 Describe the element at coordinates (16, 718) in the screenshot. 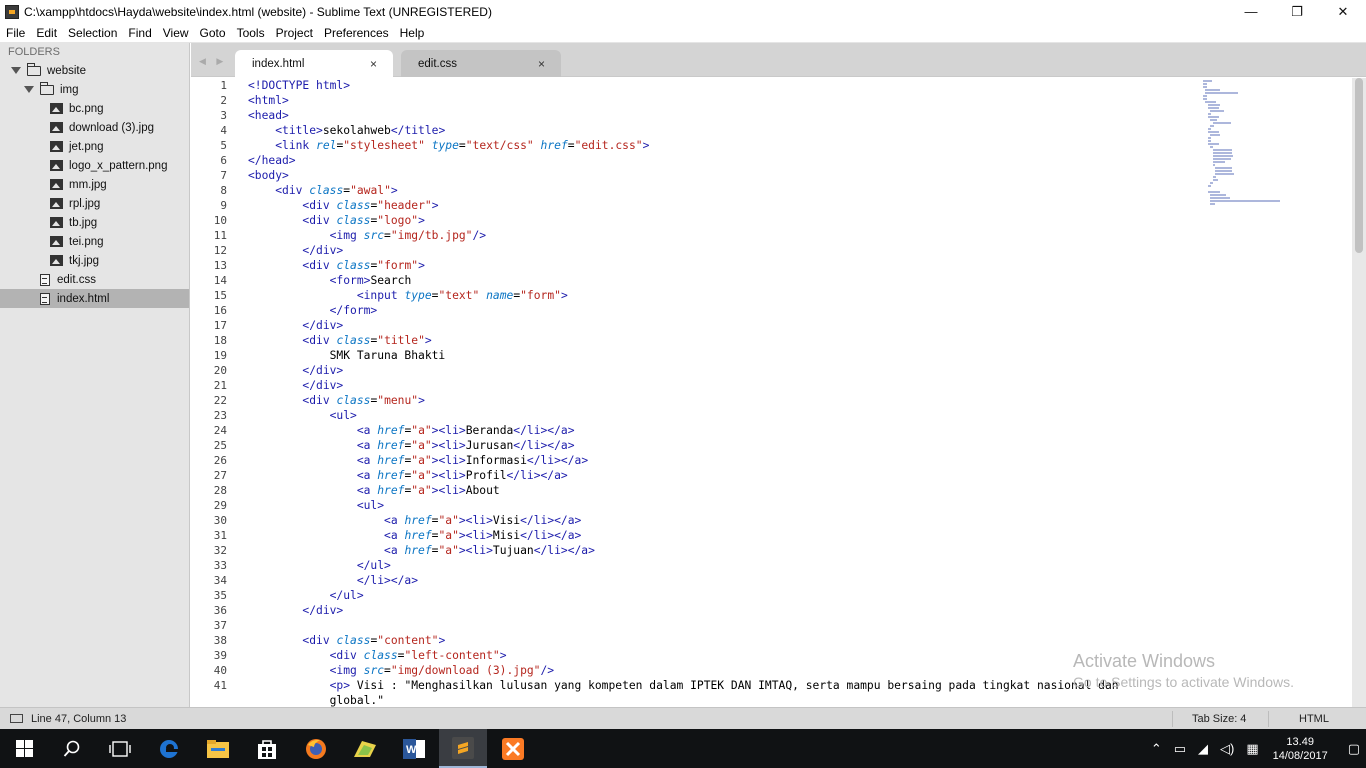

I see `panel-toggle-icon` at that location.